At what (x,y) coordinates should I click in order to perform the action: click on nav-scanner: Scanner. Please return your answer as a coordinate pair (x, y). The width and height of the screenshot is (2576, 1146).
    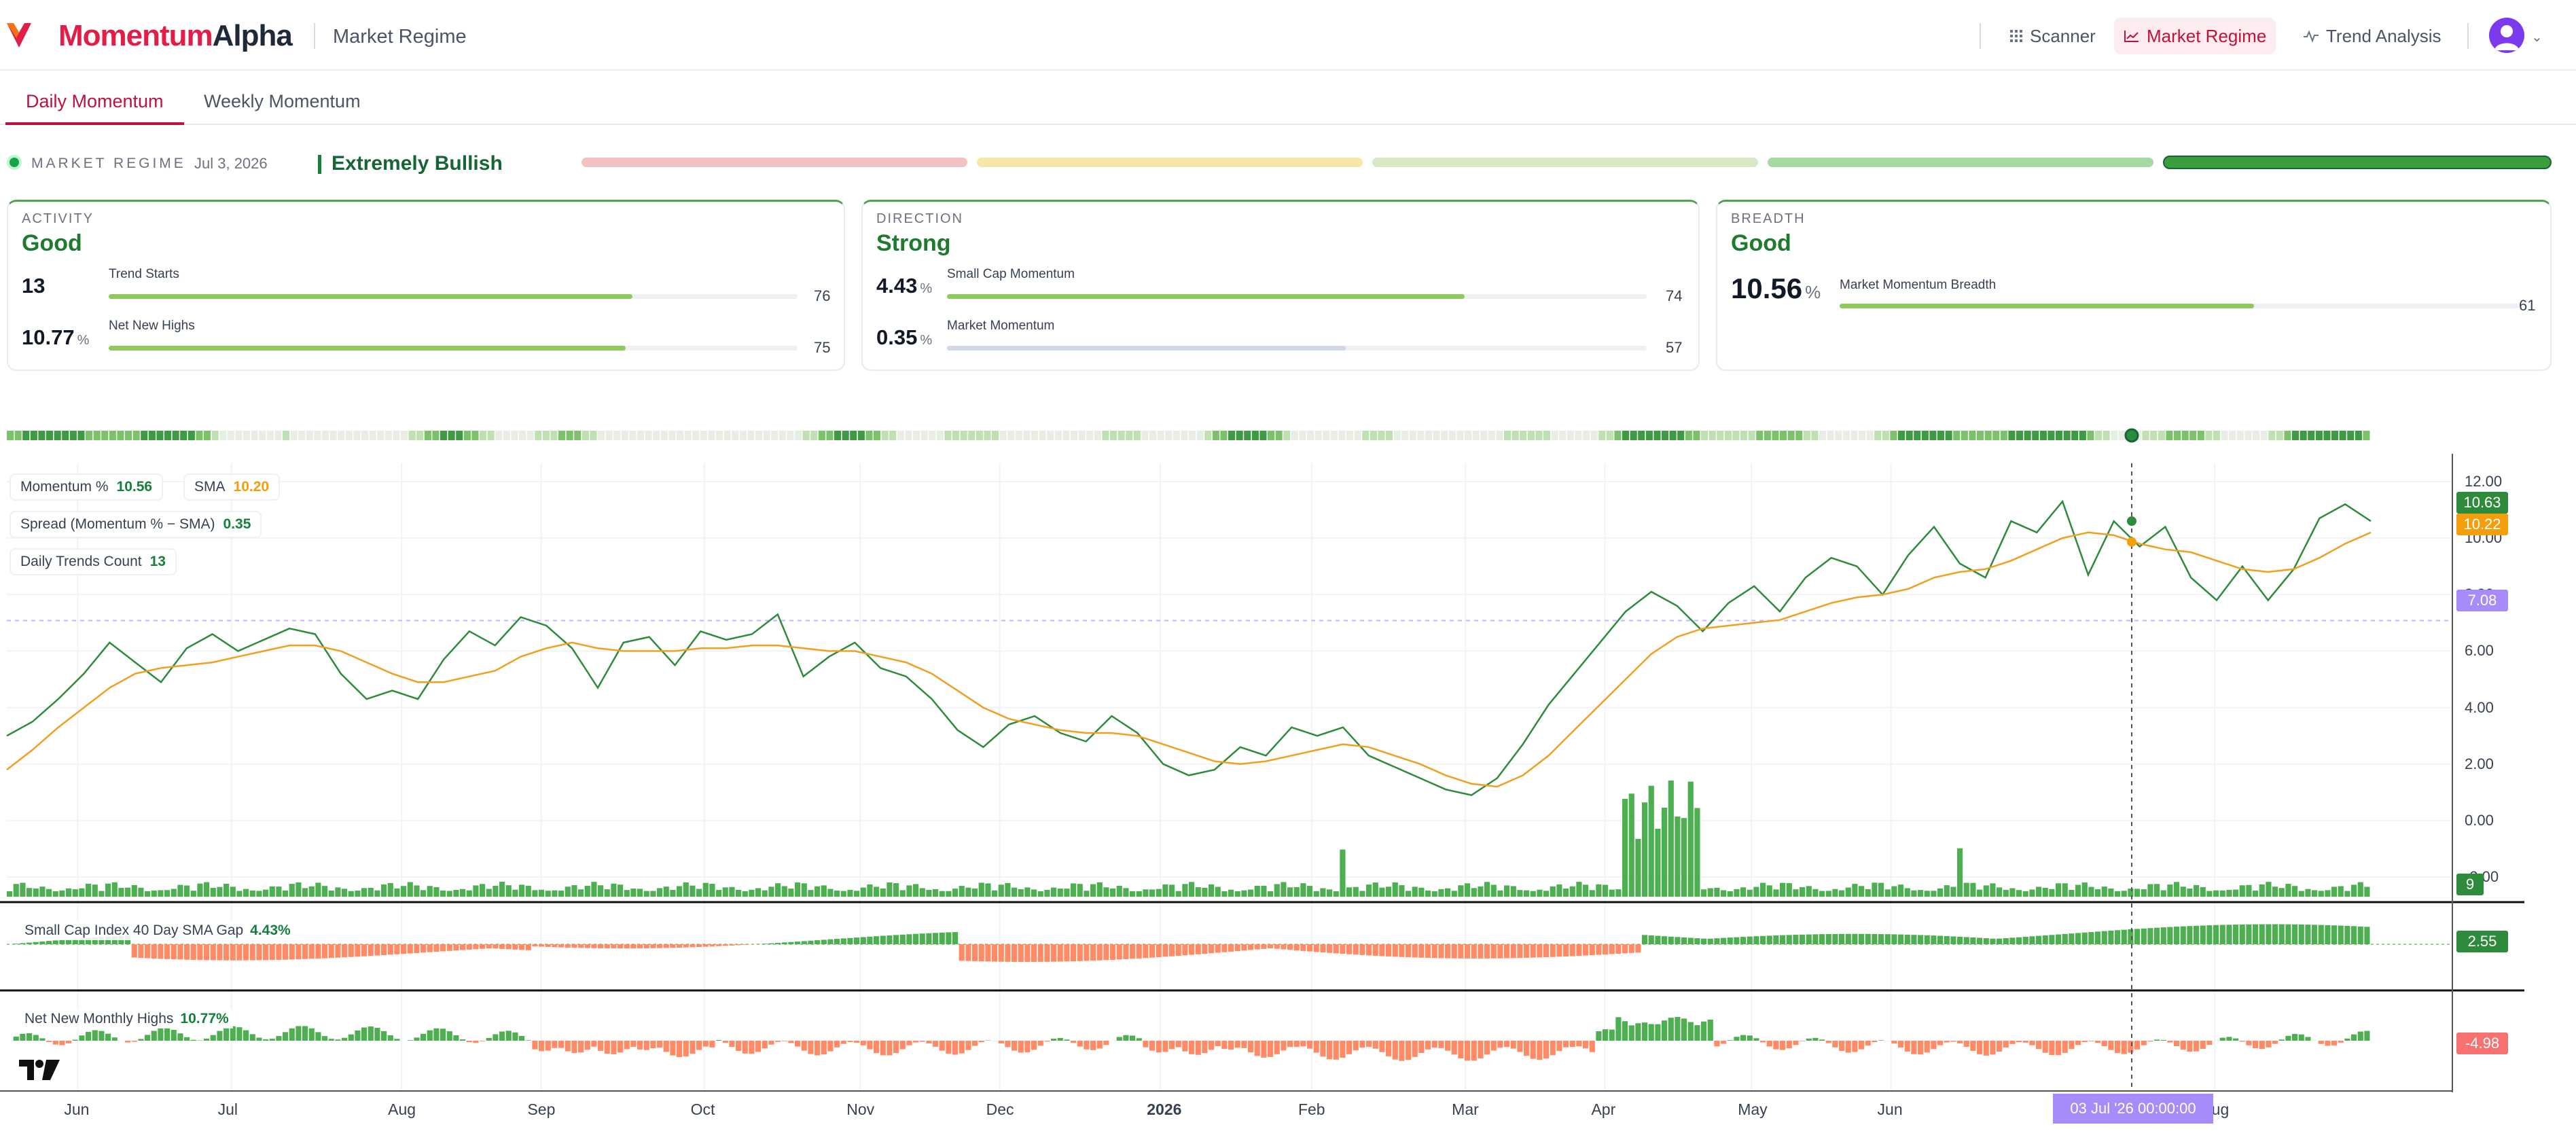
    Looking at the image, I should click on (2052, 36).